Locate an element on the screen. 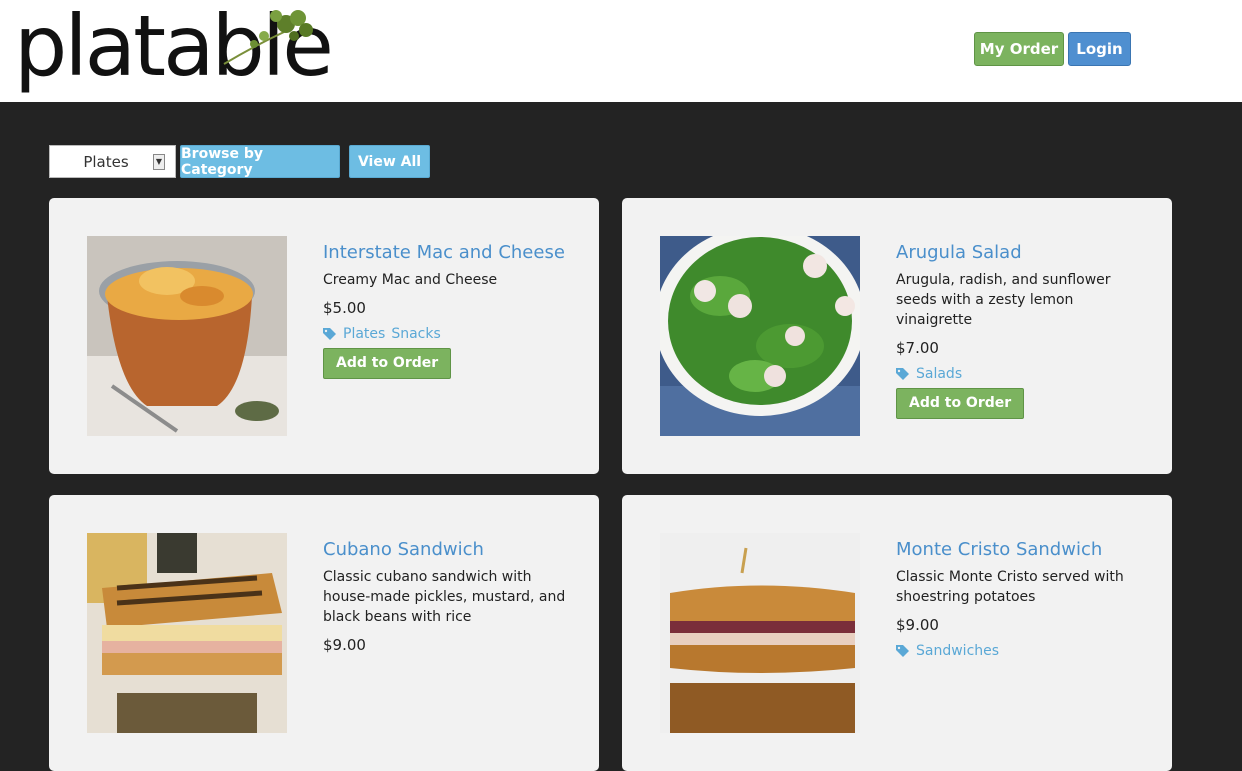  menu-item-tags: Plates Snacks is located at coordinates (451, 334).